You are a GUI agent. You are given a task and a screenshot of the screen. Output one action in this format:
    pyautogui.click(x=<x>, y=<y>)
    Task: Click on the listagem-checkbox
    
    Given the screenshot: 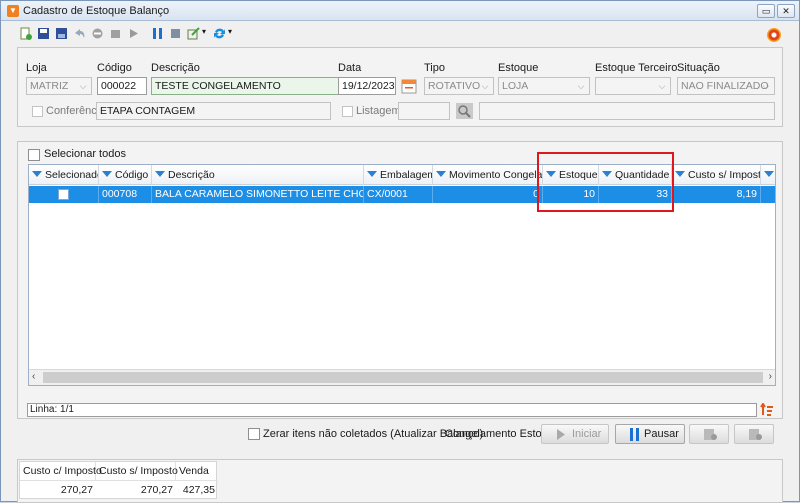 What is the action you would take?
    pyautogui.click(x=347, y=111)
    